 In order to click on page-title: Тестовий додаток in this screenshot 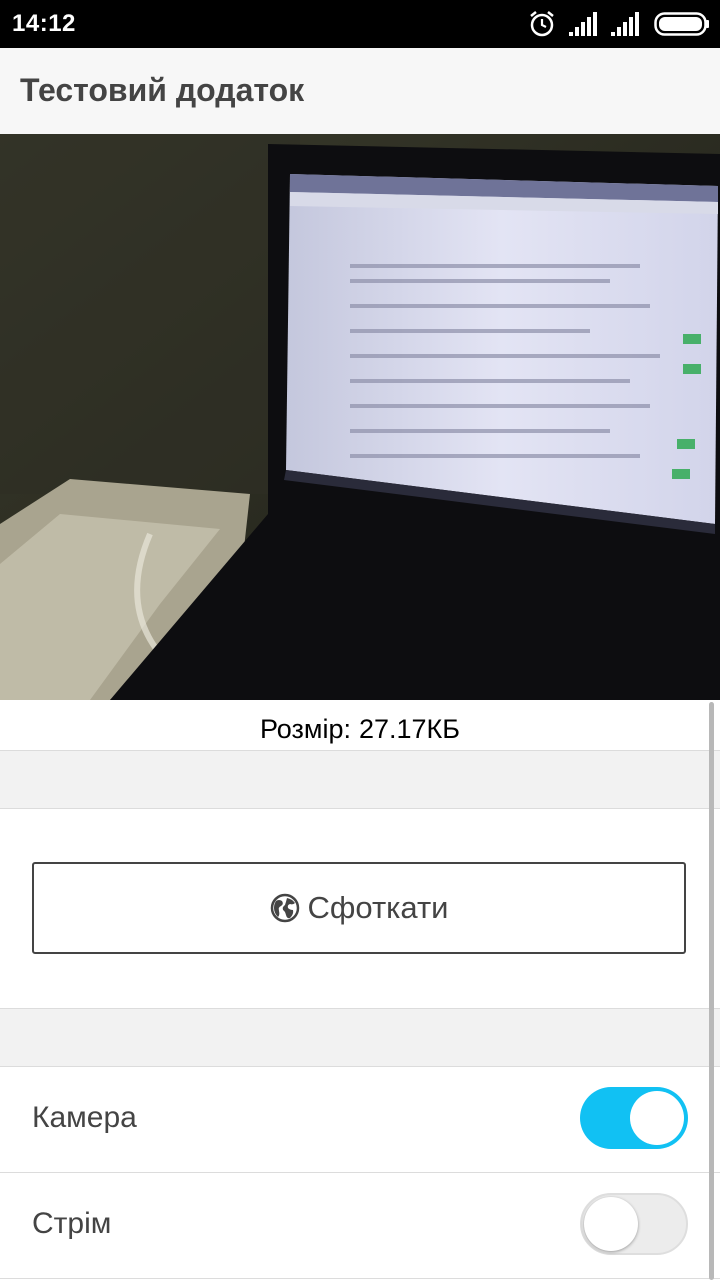, I will do `click(162, 90)`.